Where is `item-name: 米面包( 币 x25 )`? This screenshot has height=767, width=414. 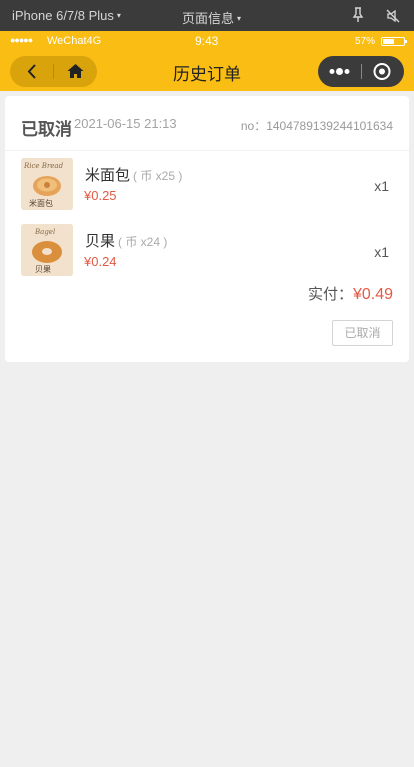
item-name: 米面包( 币 x25 ) is located at coordinates (133, 174).